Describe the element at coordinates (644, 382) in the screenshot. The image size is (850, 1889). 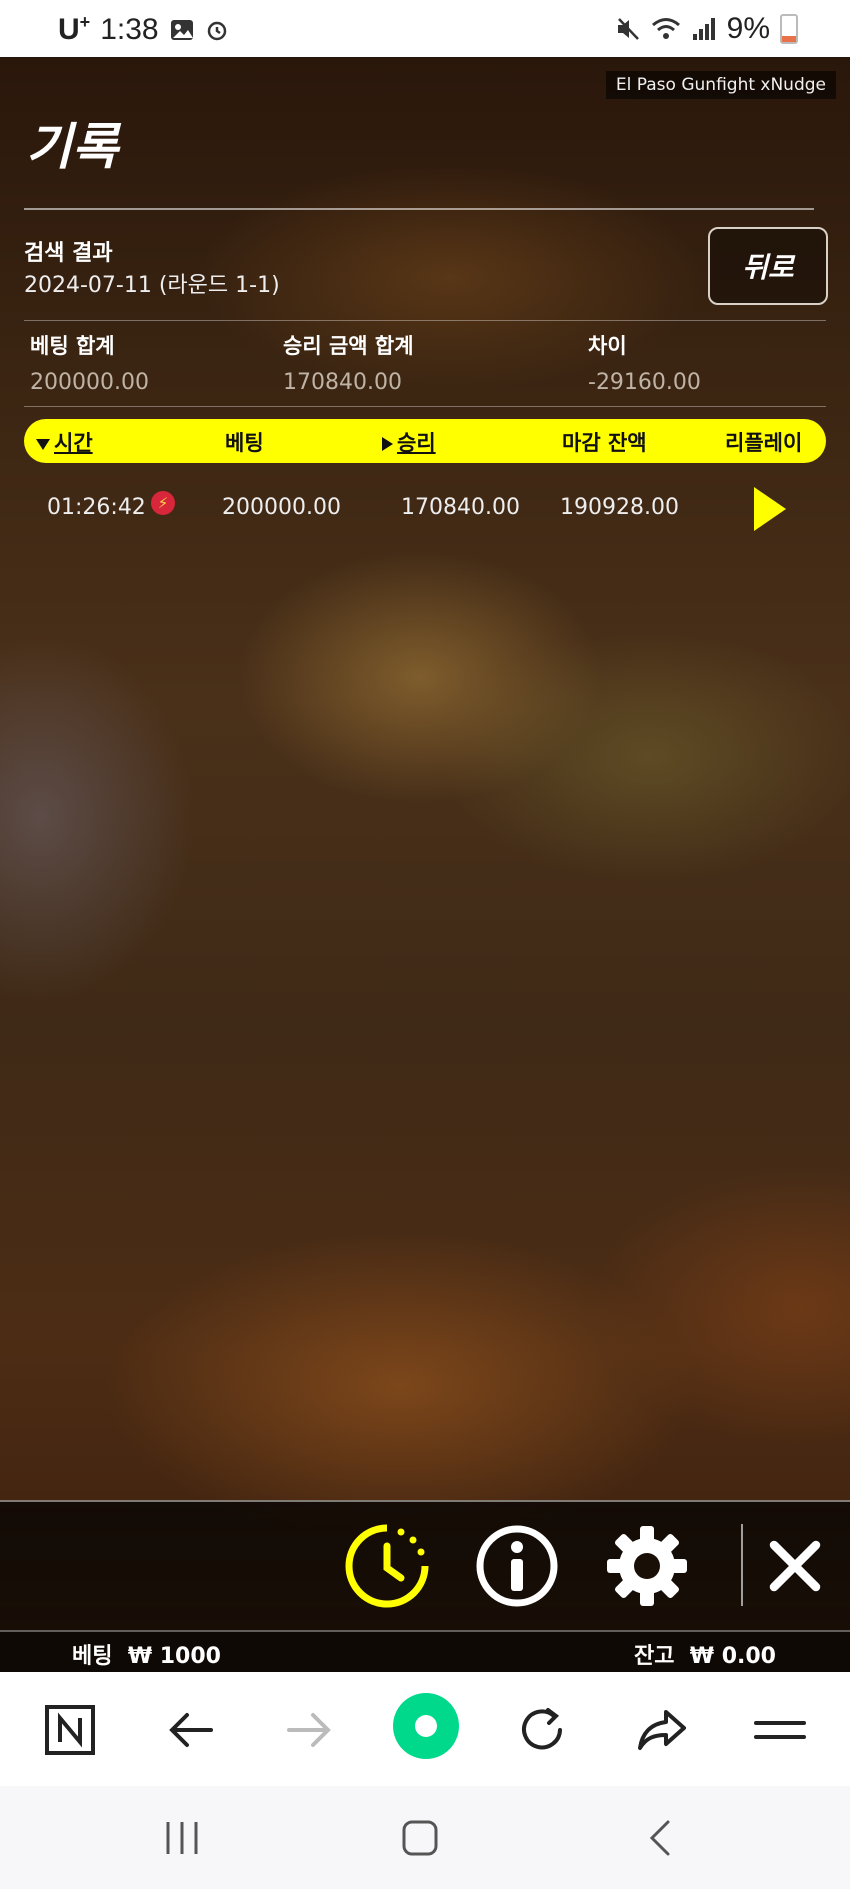
I see `diff-value: -29160.00` at that location.